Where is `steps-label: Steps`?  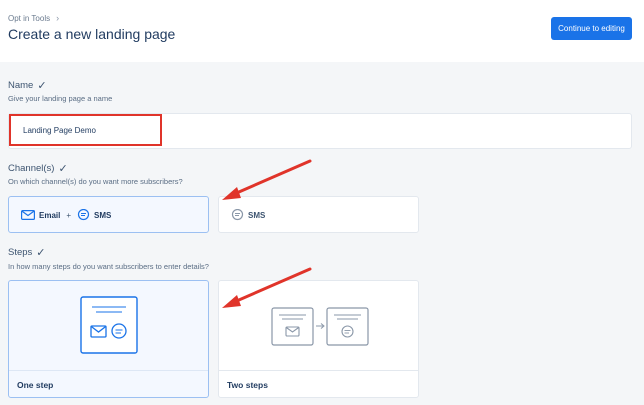
steps-label: Steps is located at coordinates (20, 252).